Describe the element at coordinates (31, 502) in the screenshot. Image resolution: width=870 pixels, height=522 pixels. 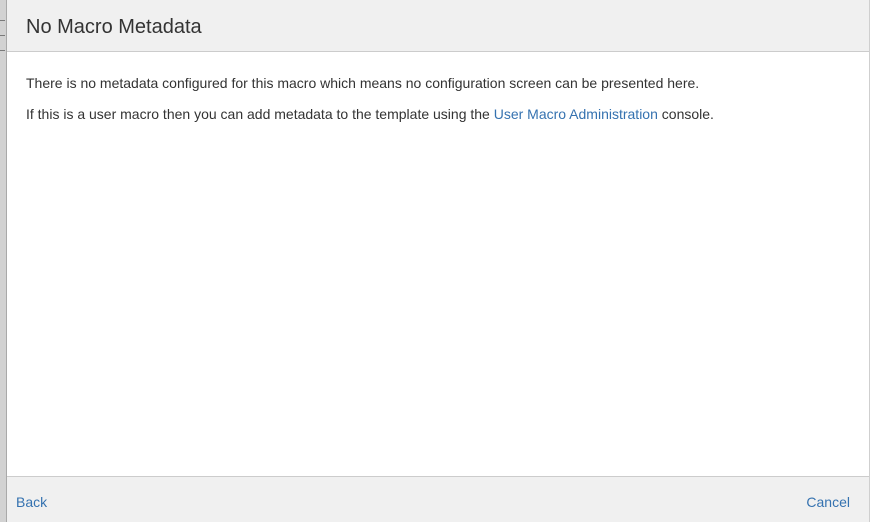
I see `back-button: Back` at that location.